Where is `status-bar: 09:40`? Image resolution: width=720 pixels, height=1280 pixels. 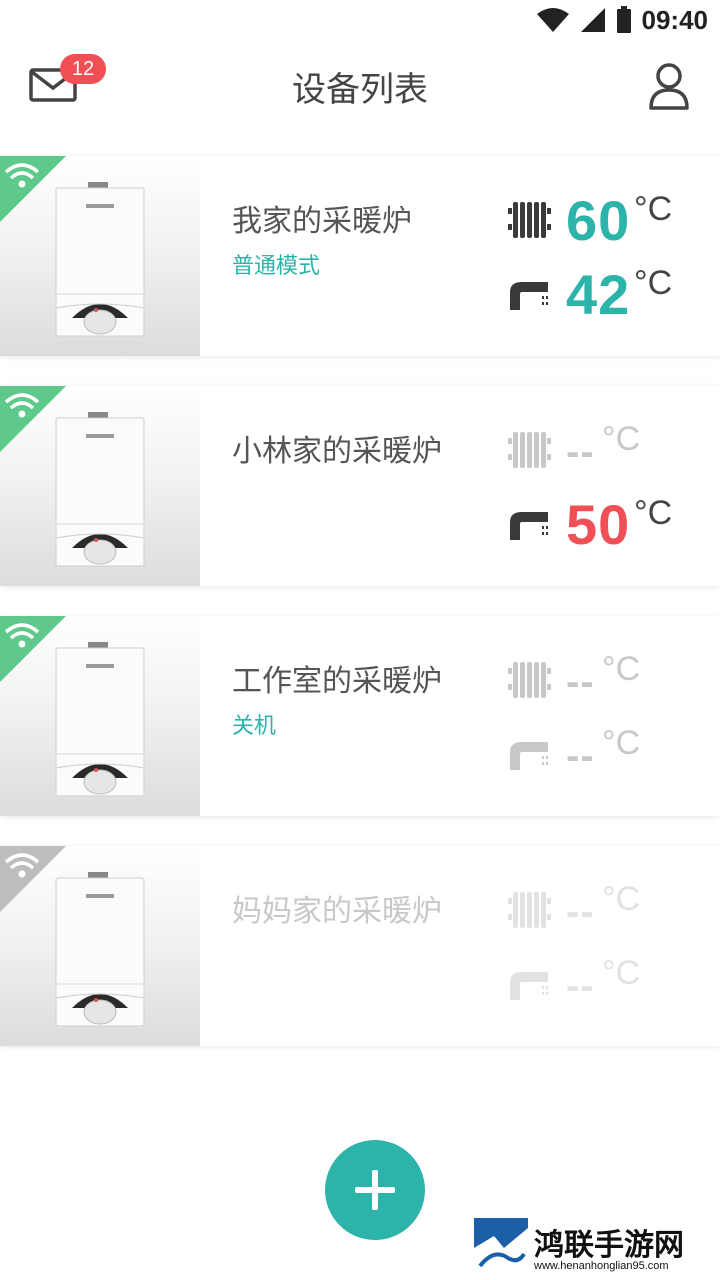
status-bar: 09:40 is located at coordinates (360, 20).